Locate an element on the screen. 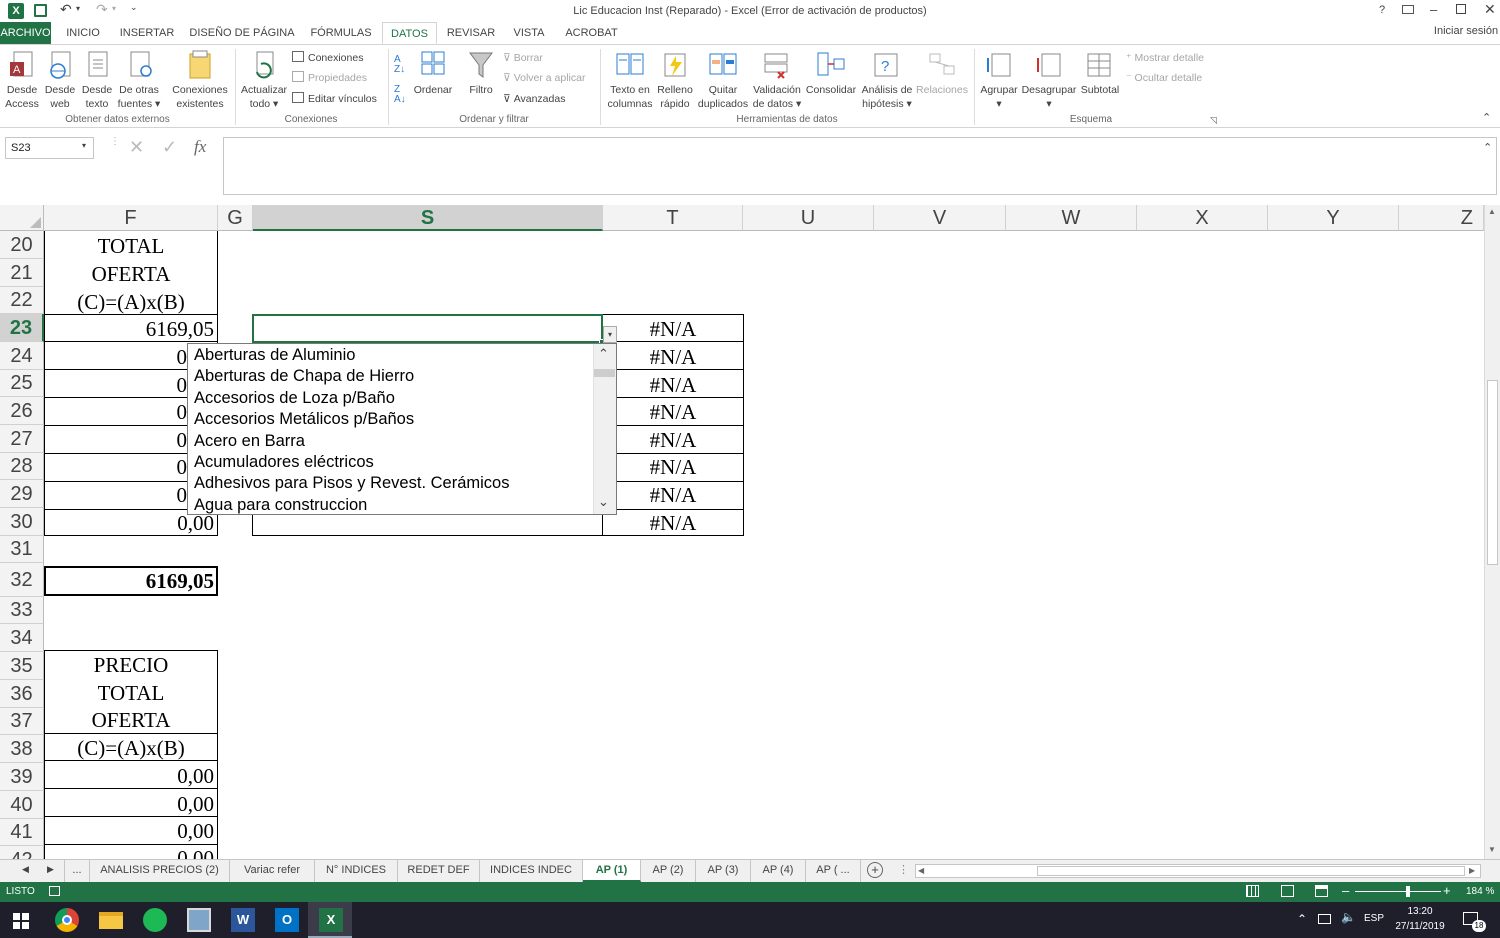 This screenshot has height=938, width=1500. row-header-40: 40 is located at coordinates (22, 805).